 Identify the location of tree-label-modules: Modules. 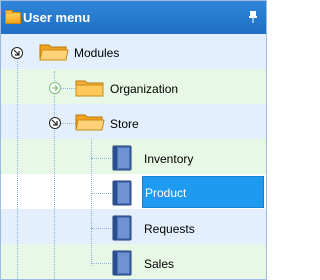
(97, 53).